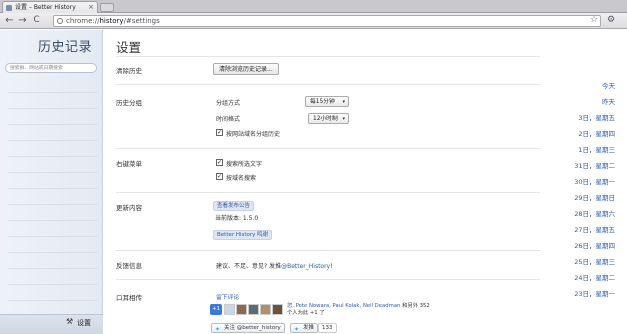 The height and width of the screenshot is (334, 627). What do you see at coordinates (22, 20) in the screenshot?
I see `forward-icon: →` at bounding box center [22, 20].